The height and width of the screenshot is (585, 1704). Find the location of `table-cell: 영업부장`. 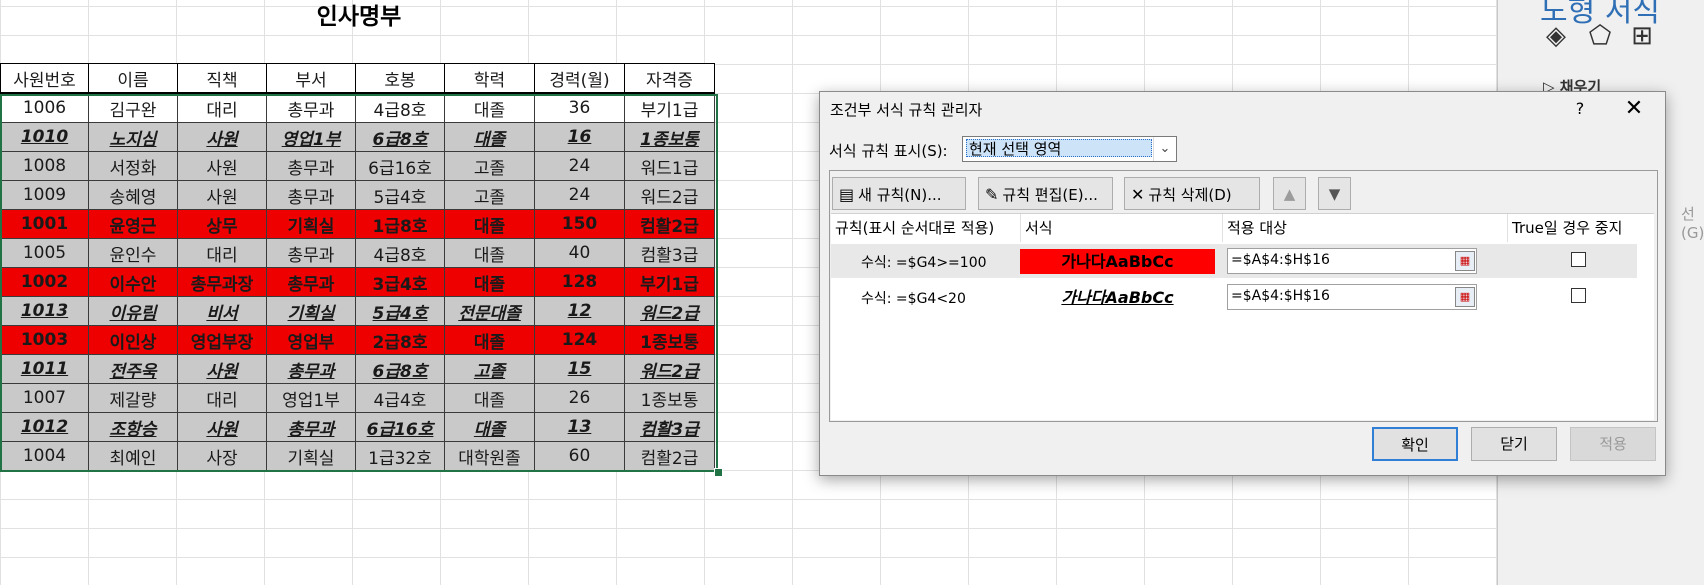

table-cell: 영업부장 is located at coordinates (222, 340).